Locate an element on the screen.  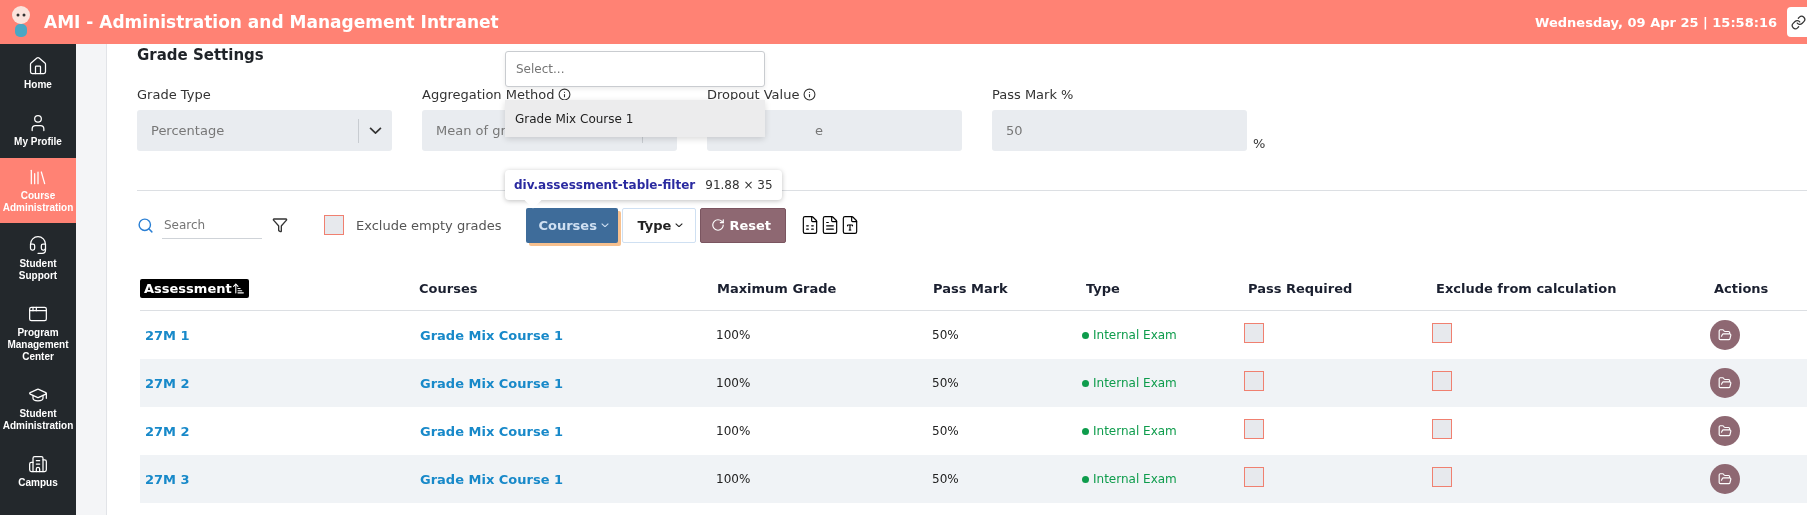
field-label: Aggregation Method is located at coordinates (549, 94).